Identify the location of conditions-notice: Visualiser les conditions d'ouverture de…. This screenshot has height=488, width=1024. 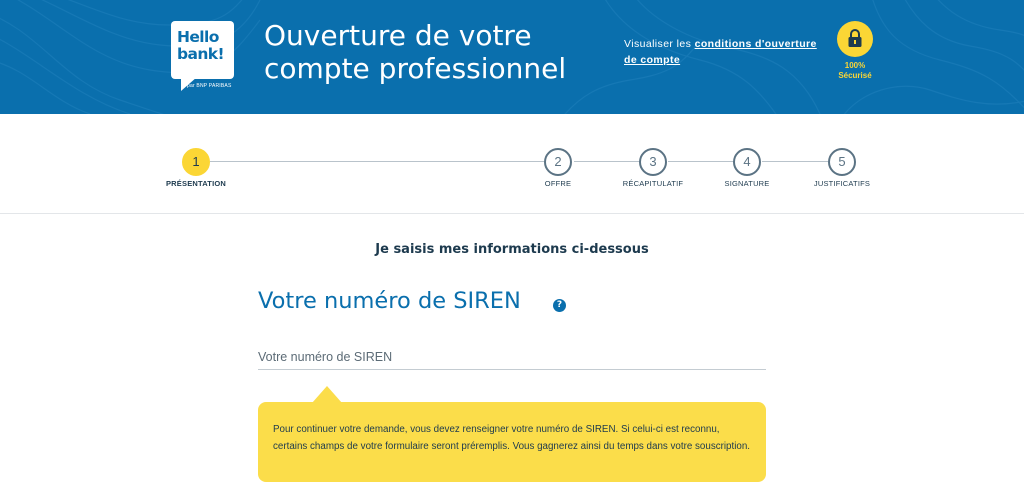
(724, 52).